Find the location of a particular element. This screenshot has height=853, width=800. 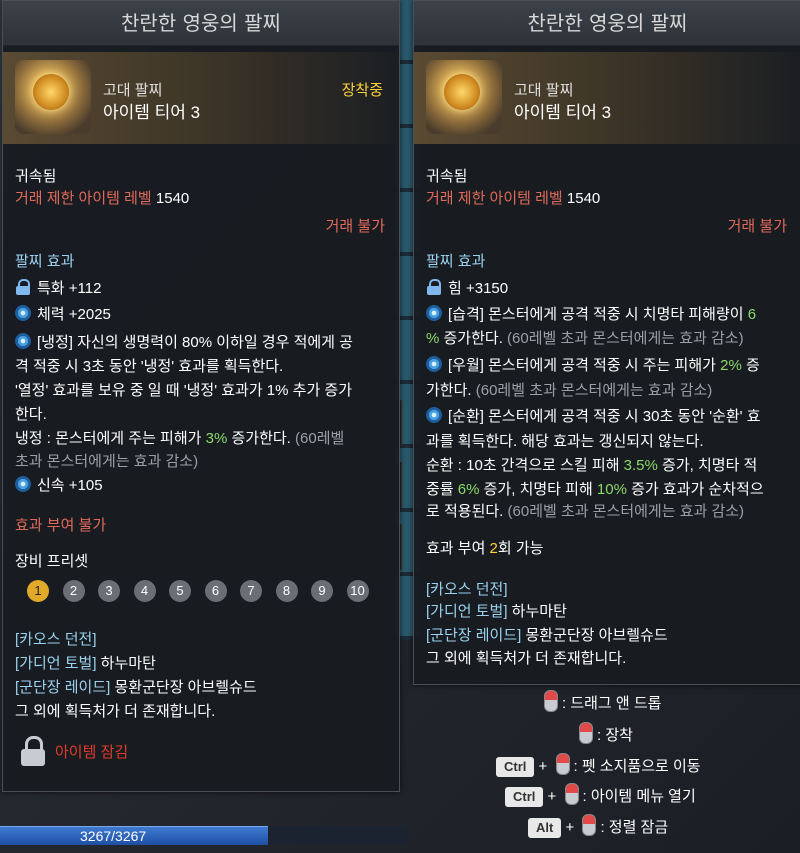

effect-line: [순환] 몬스터에게 공격 적중 시 30초 동안 '순환' 효 is located at coordinates (593, 416).